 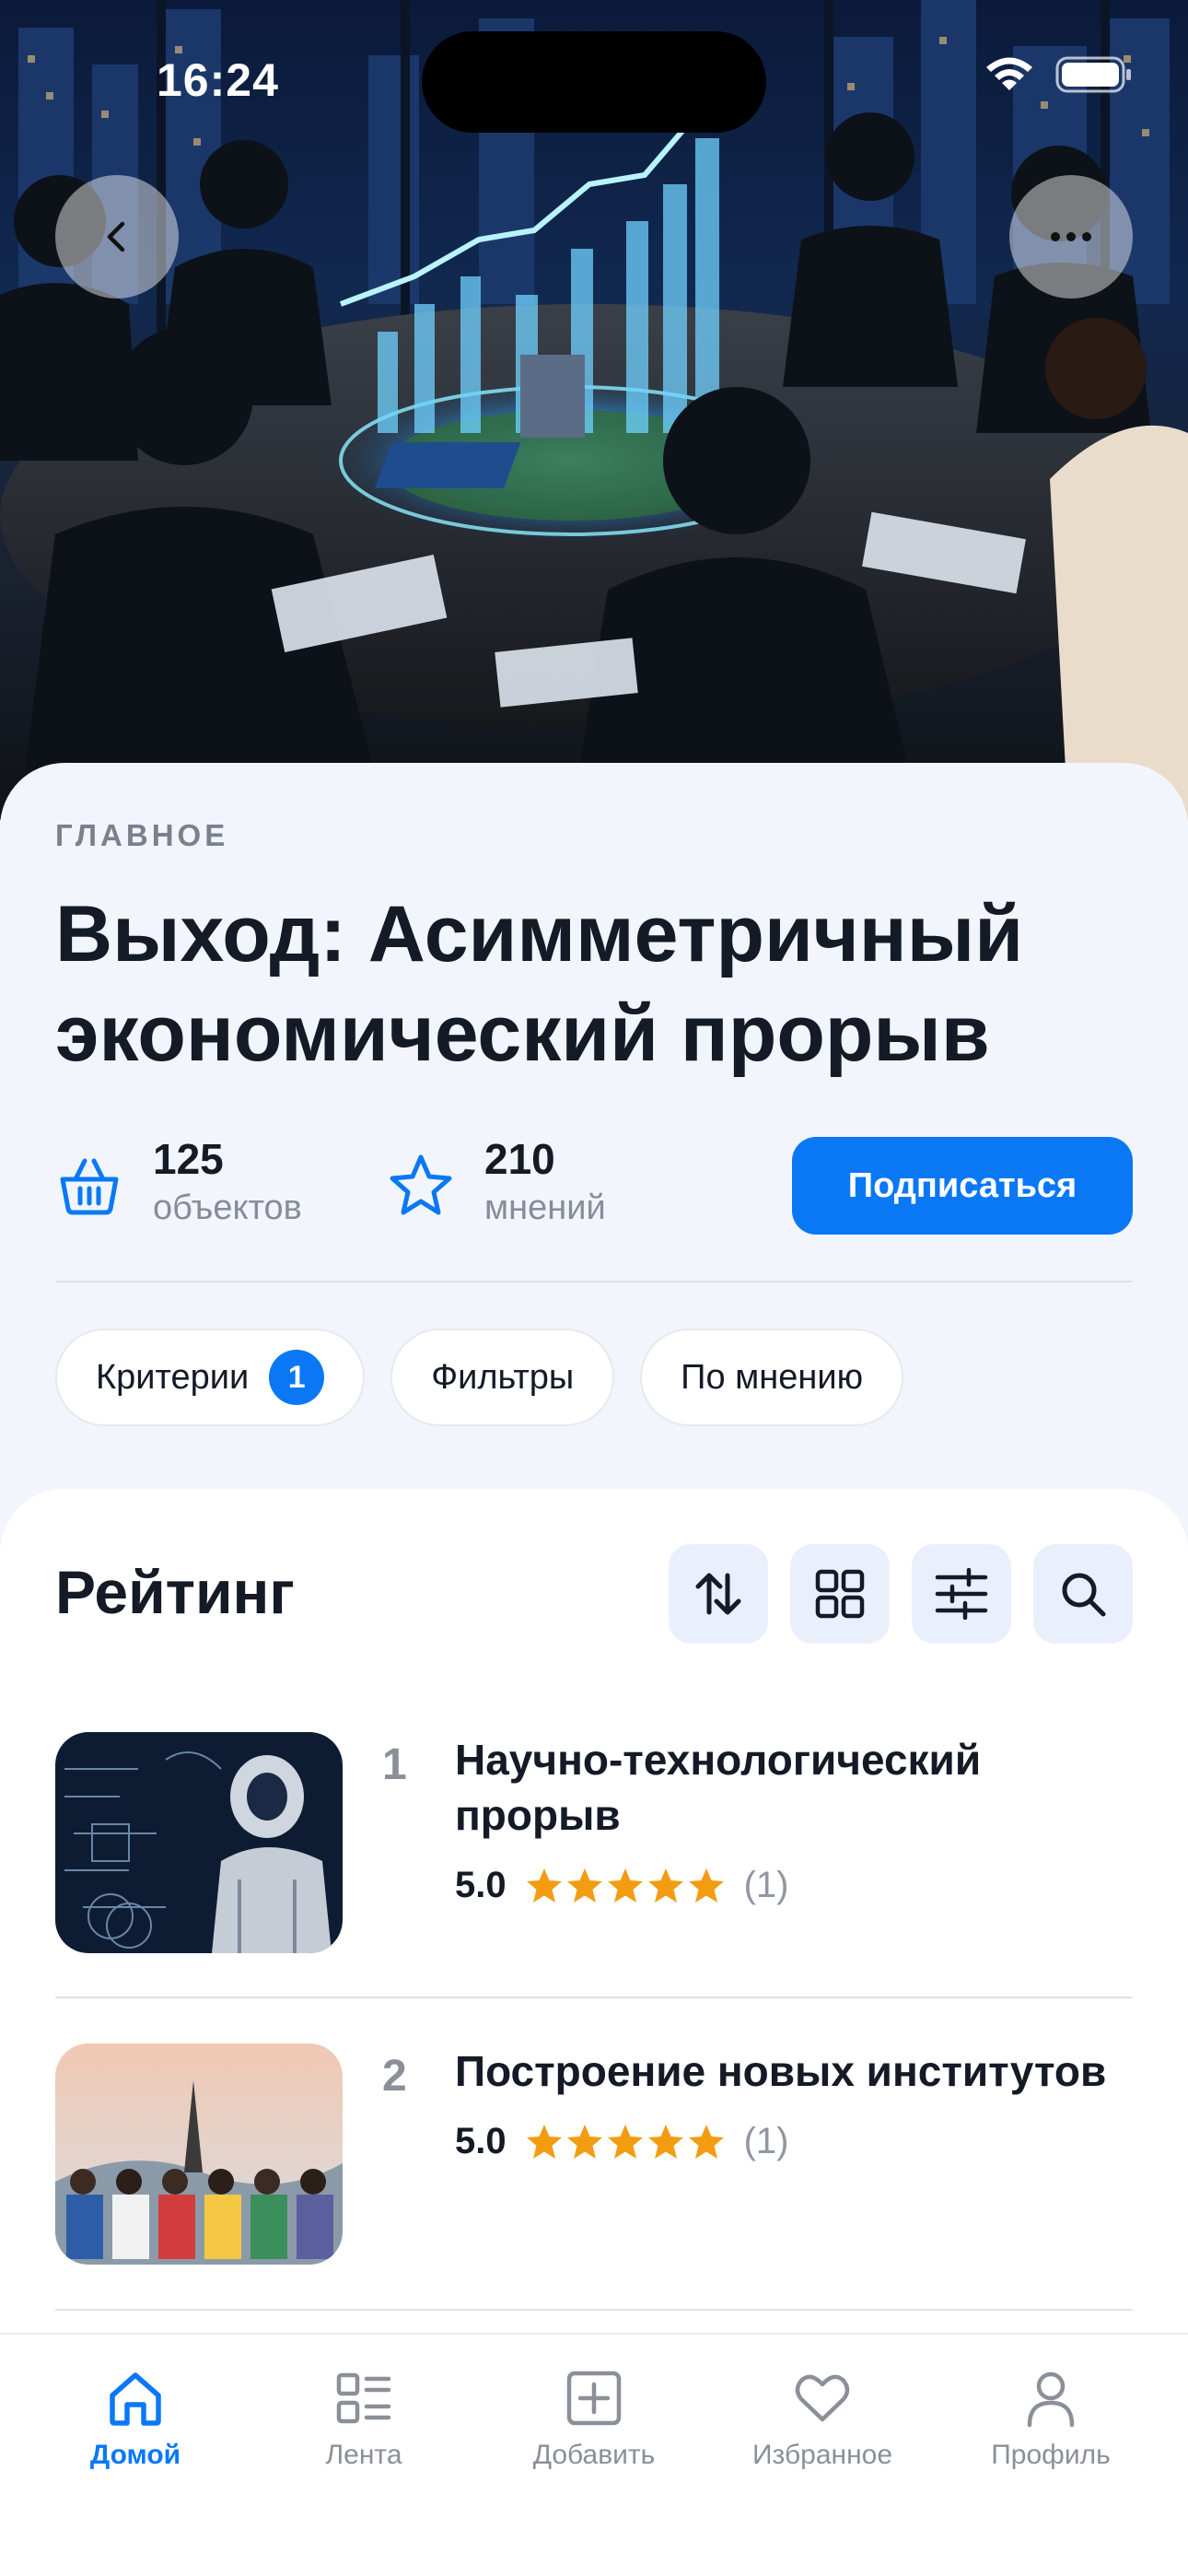 What do you see at coordinates (594, 82) in the screenshot?
I see `dynamic-island` at bounding box center [594, 82].